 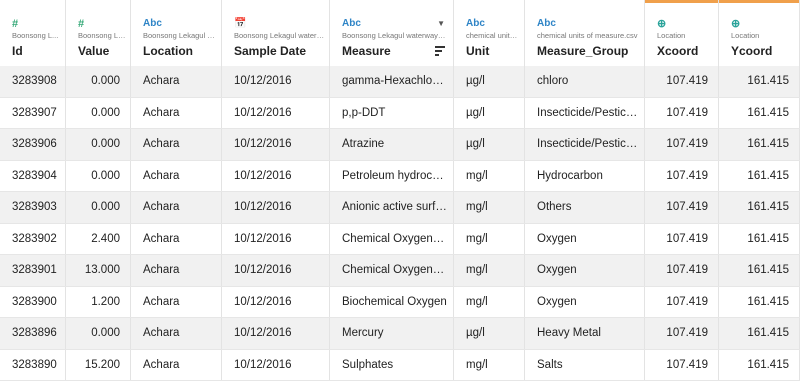 What do you see at coordinates (392, 365) in the screenshot?
I see `cell-measure: Sulphates` at bounding box center [392, 365].